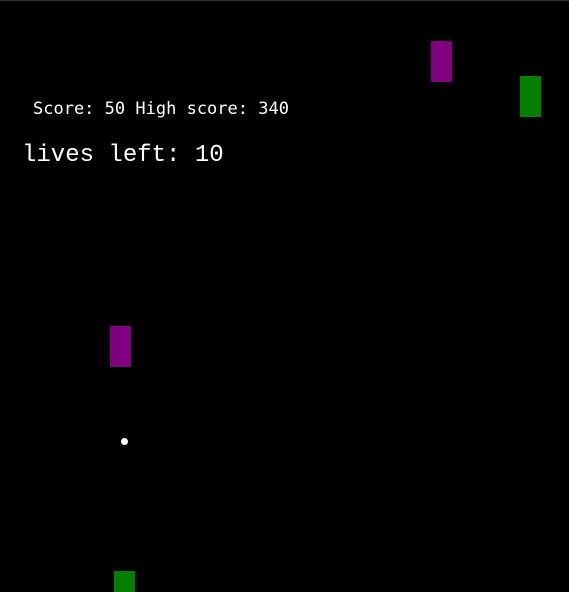  What do you see at coordinates (101, 155) in the screenshot?
I see `lives-label: lives left:` at bounding box center [101, 155].